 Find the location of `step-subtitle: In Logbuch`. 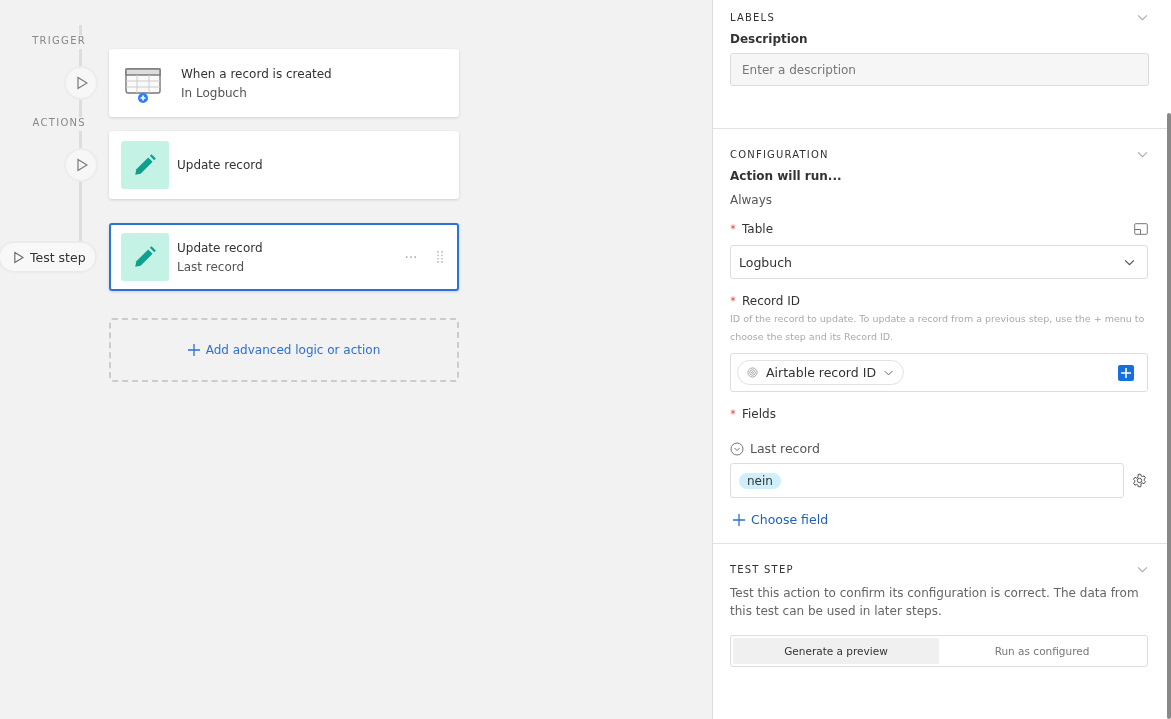

step-subtitle: In Logbuch is located at coordinates (214, 92).